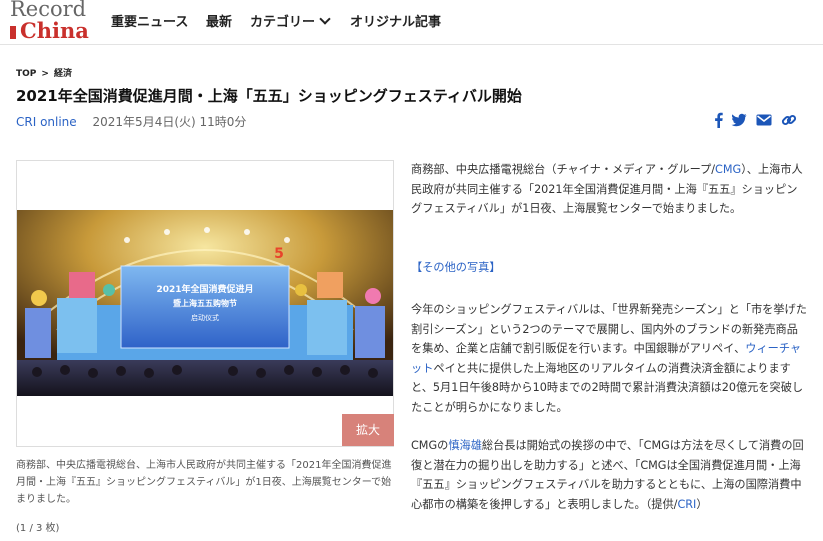  Describe the element at coordinates (54, 30) in the screenshot. I see `logo-china-text: China` at that location.